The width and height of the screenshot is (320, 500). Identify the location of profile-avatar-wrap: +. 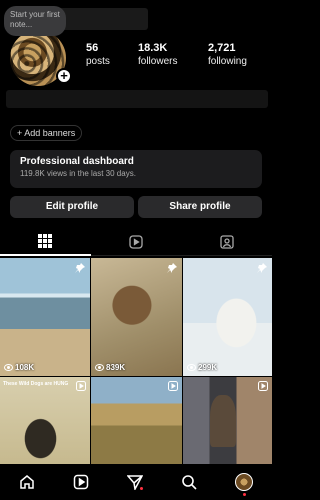
(41, 58).